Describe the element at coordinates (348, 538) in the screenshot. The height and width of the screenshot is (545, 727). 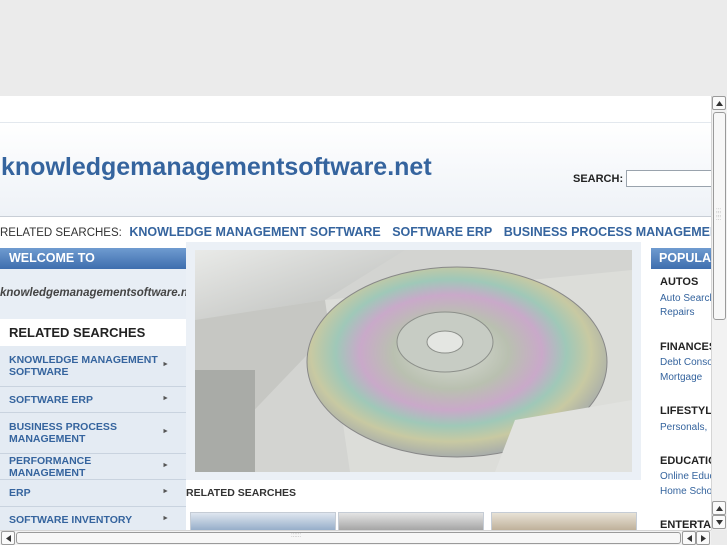
I see `horizontal-scroll-thumb: ::::::` at that location.